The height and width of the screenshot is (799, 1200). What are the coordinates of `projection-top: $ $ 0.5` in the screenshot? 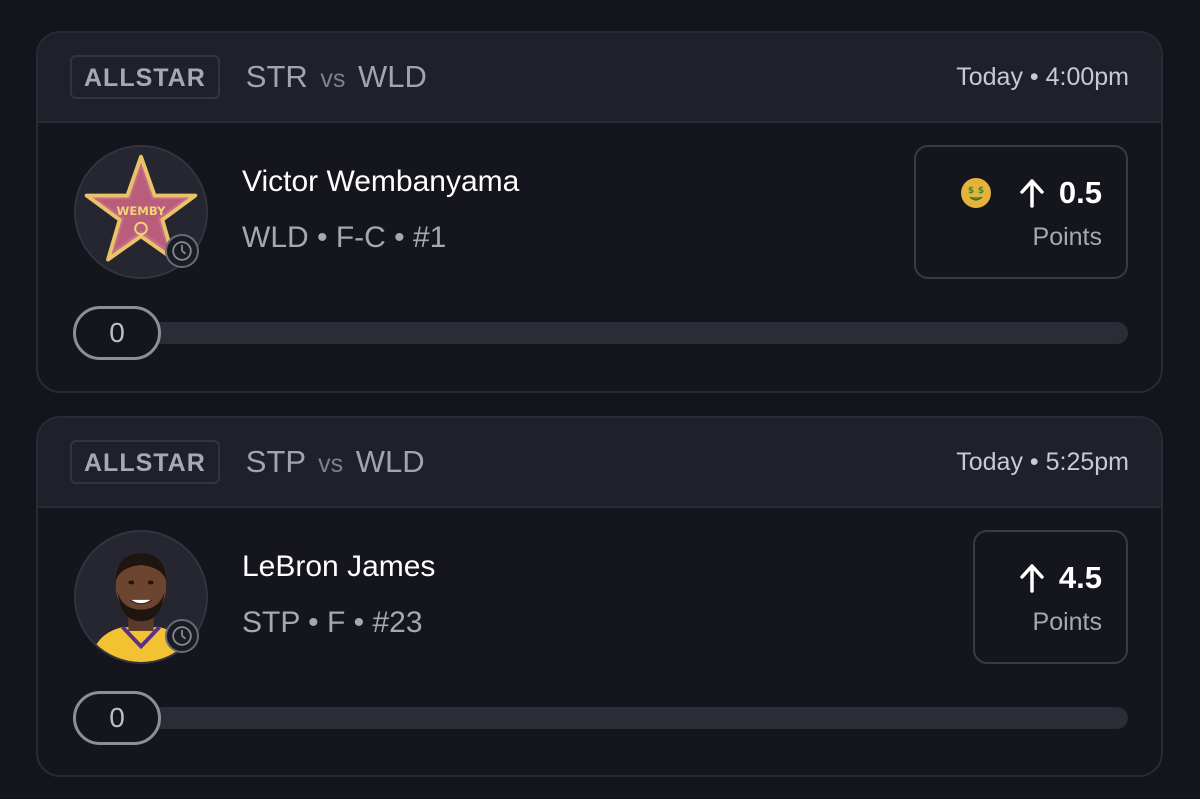 It's located at (1031, 193).